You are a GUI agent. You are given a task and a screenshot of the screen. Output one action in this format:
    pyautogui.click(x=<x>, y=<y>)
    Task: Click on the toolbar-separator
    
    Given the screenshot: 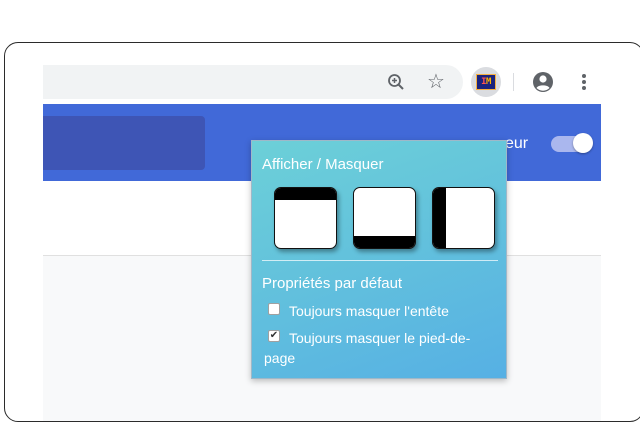 What is the action you would take?
    pyautogui.click(x=513, y=82)
    